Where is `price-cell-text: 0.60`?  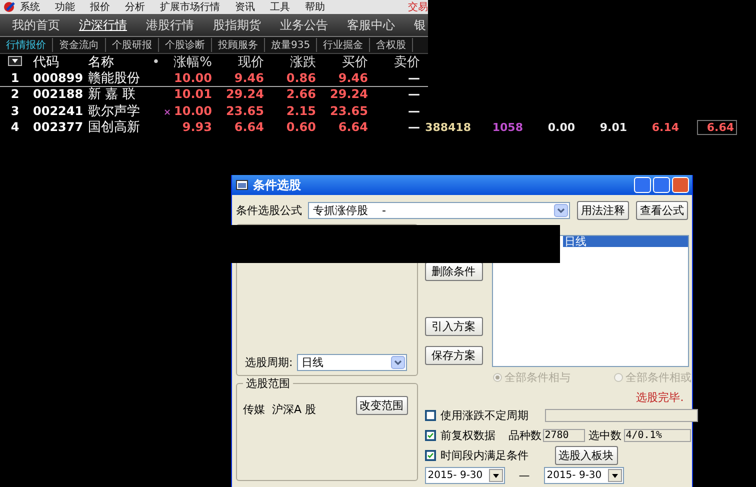 price-cell-text: 0.60 is located at coordinates (300, 127).